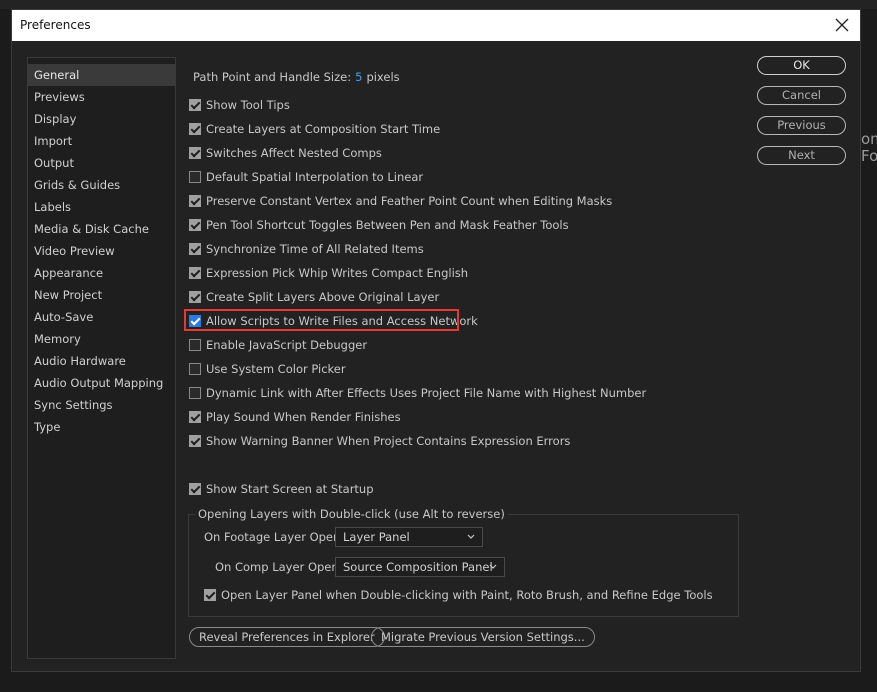 The width and height of the screenshot is (877, 692). Describe the element at coordinates (801, 155) in the screenshot. I see `next-button: Next` at that location.